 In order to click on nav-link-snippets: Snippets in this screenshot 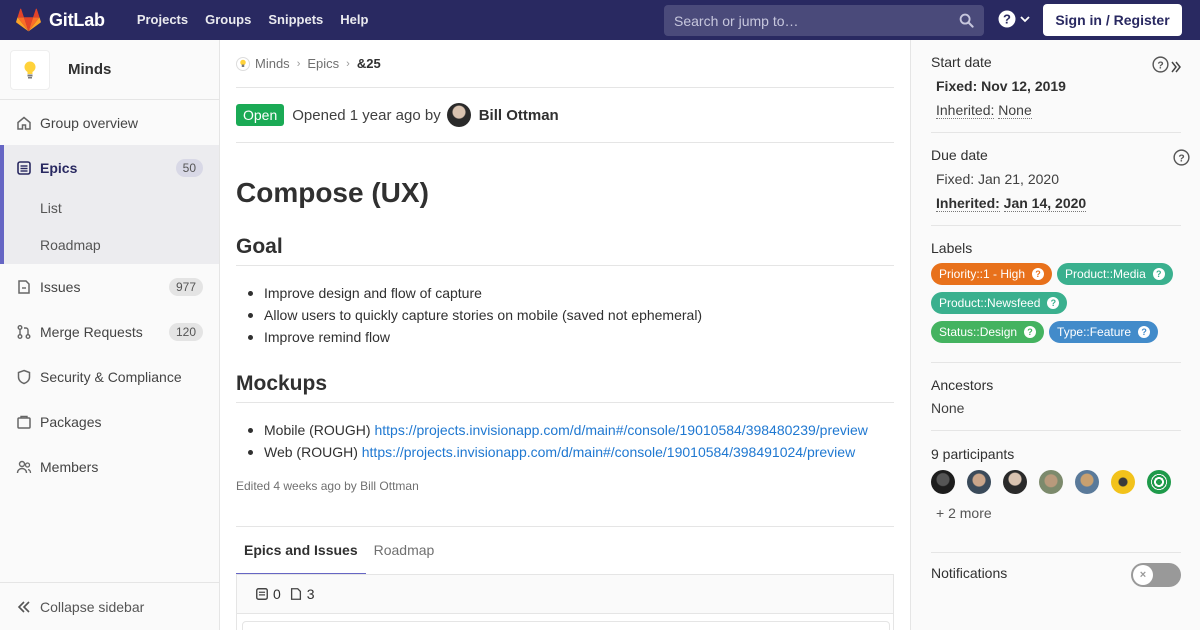, I will do `click(295, 20)`.